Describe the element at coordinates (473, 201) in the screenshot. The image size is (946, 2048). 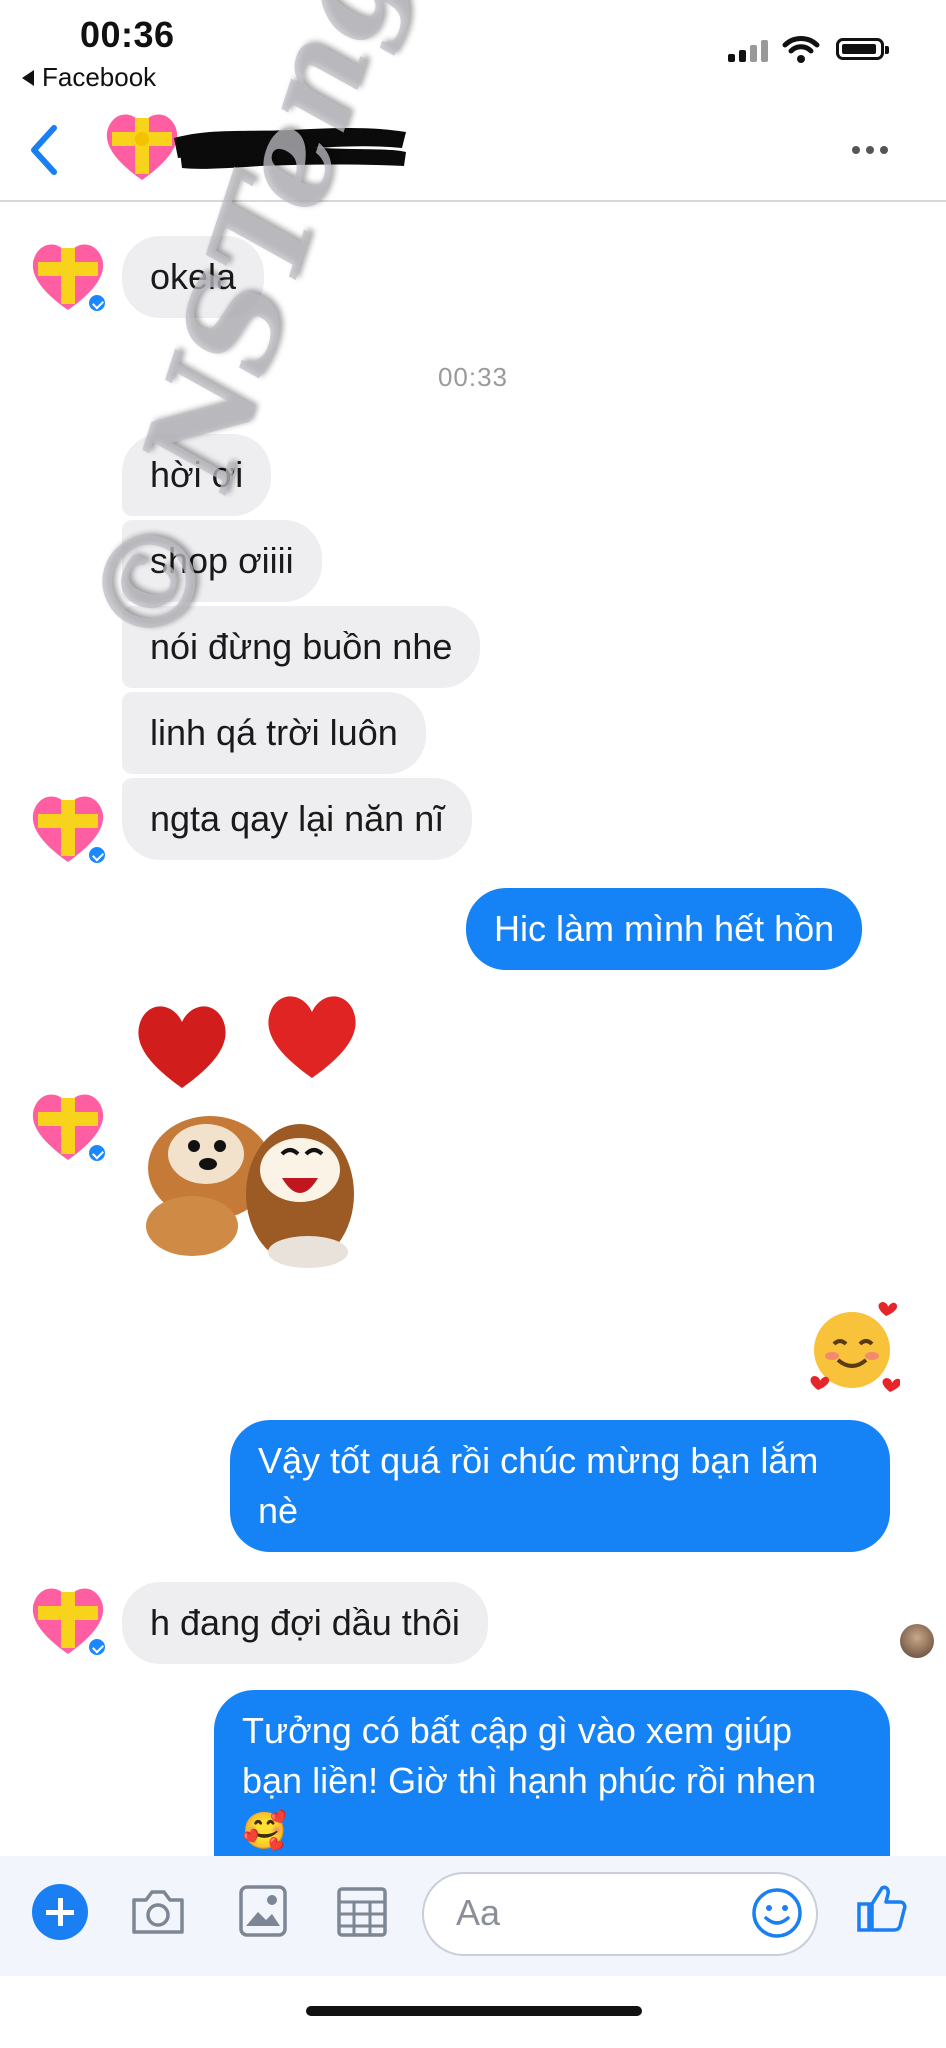
I see `nav-divider` at that location.